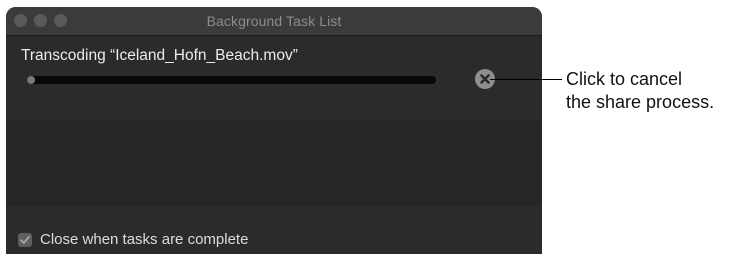 Image resolution: width=730 pixels, height=254 pixels. What do you see at coordinates (231, 80) in the screenshot?
I see `task-progress-bar` at bounding box center [231, 80].